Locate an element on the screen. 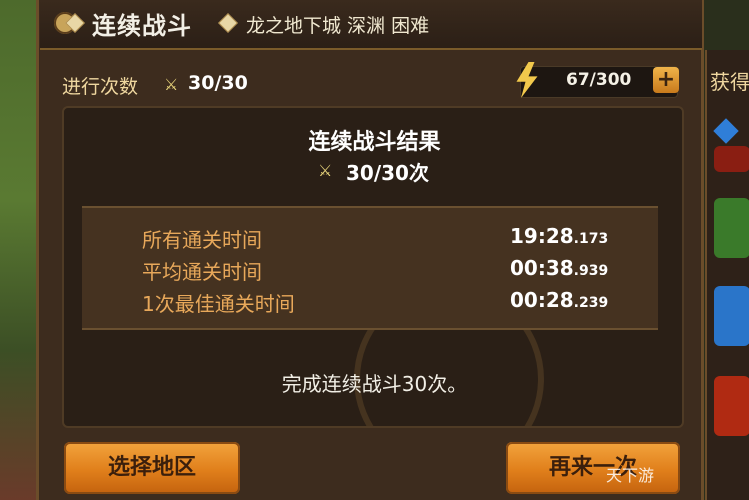 This screenshot has width=749, height=500. total-time-ms: .173 is located at coordinates (591, 239).